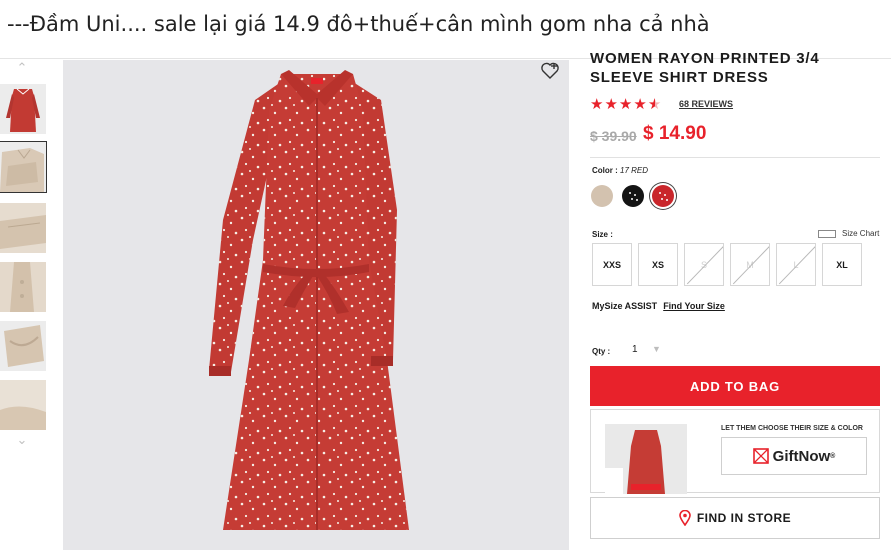 This screenshot has height=558, width=891. Describe the element at coordinates (656, 349) in the screenshot. I see `chevron-down-icon: ▼` at that location.